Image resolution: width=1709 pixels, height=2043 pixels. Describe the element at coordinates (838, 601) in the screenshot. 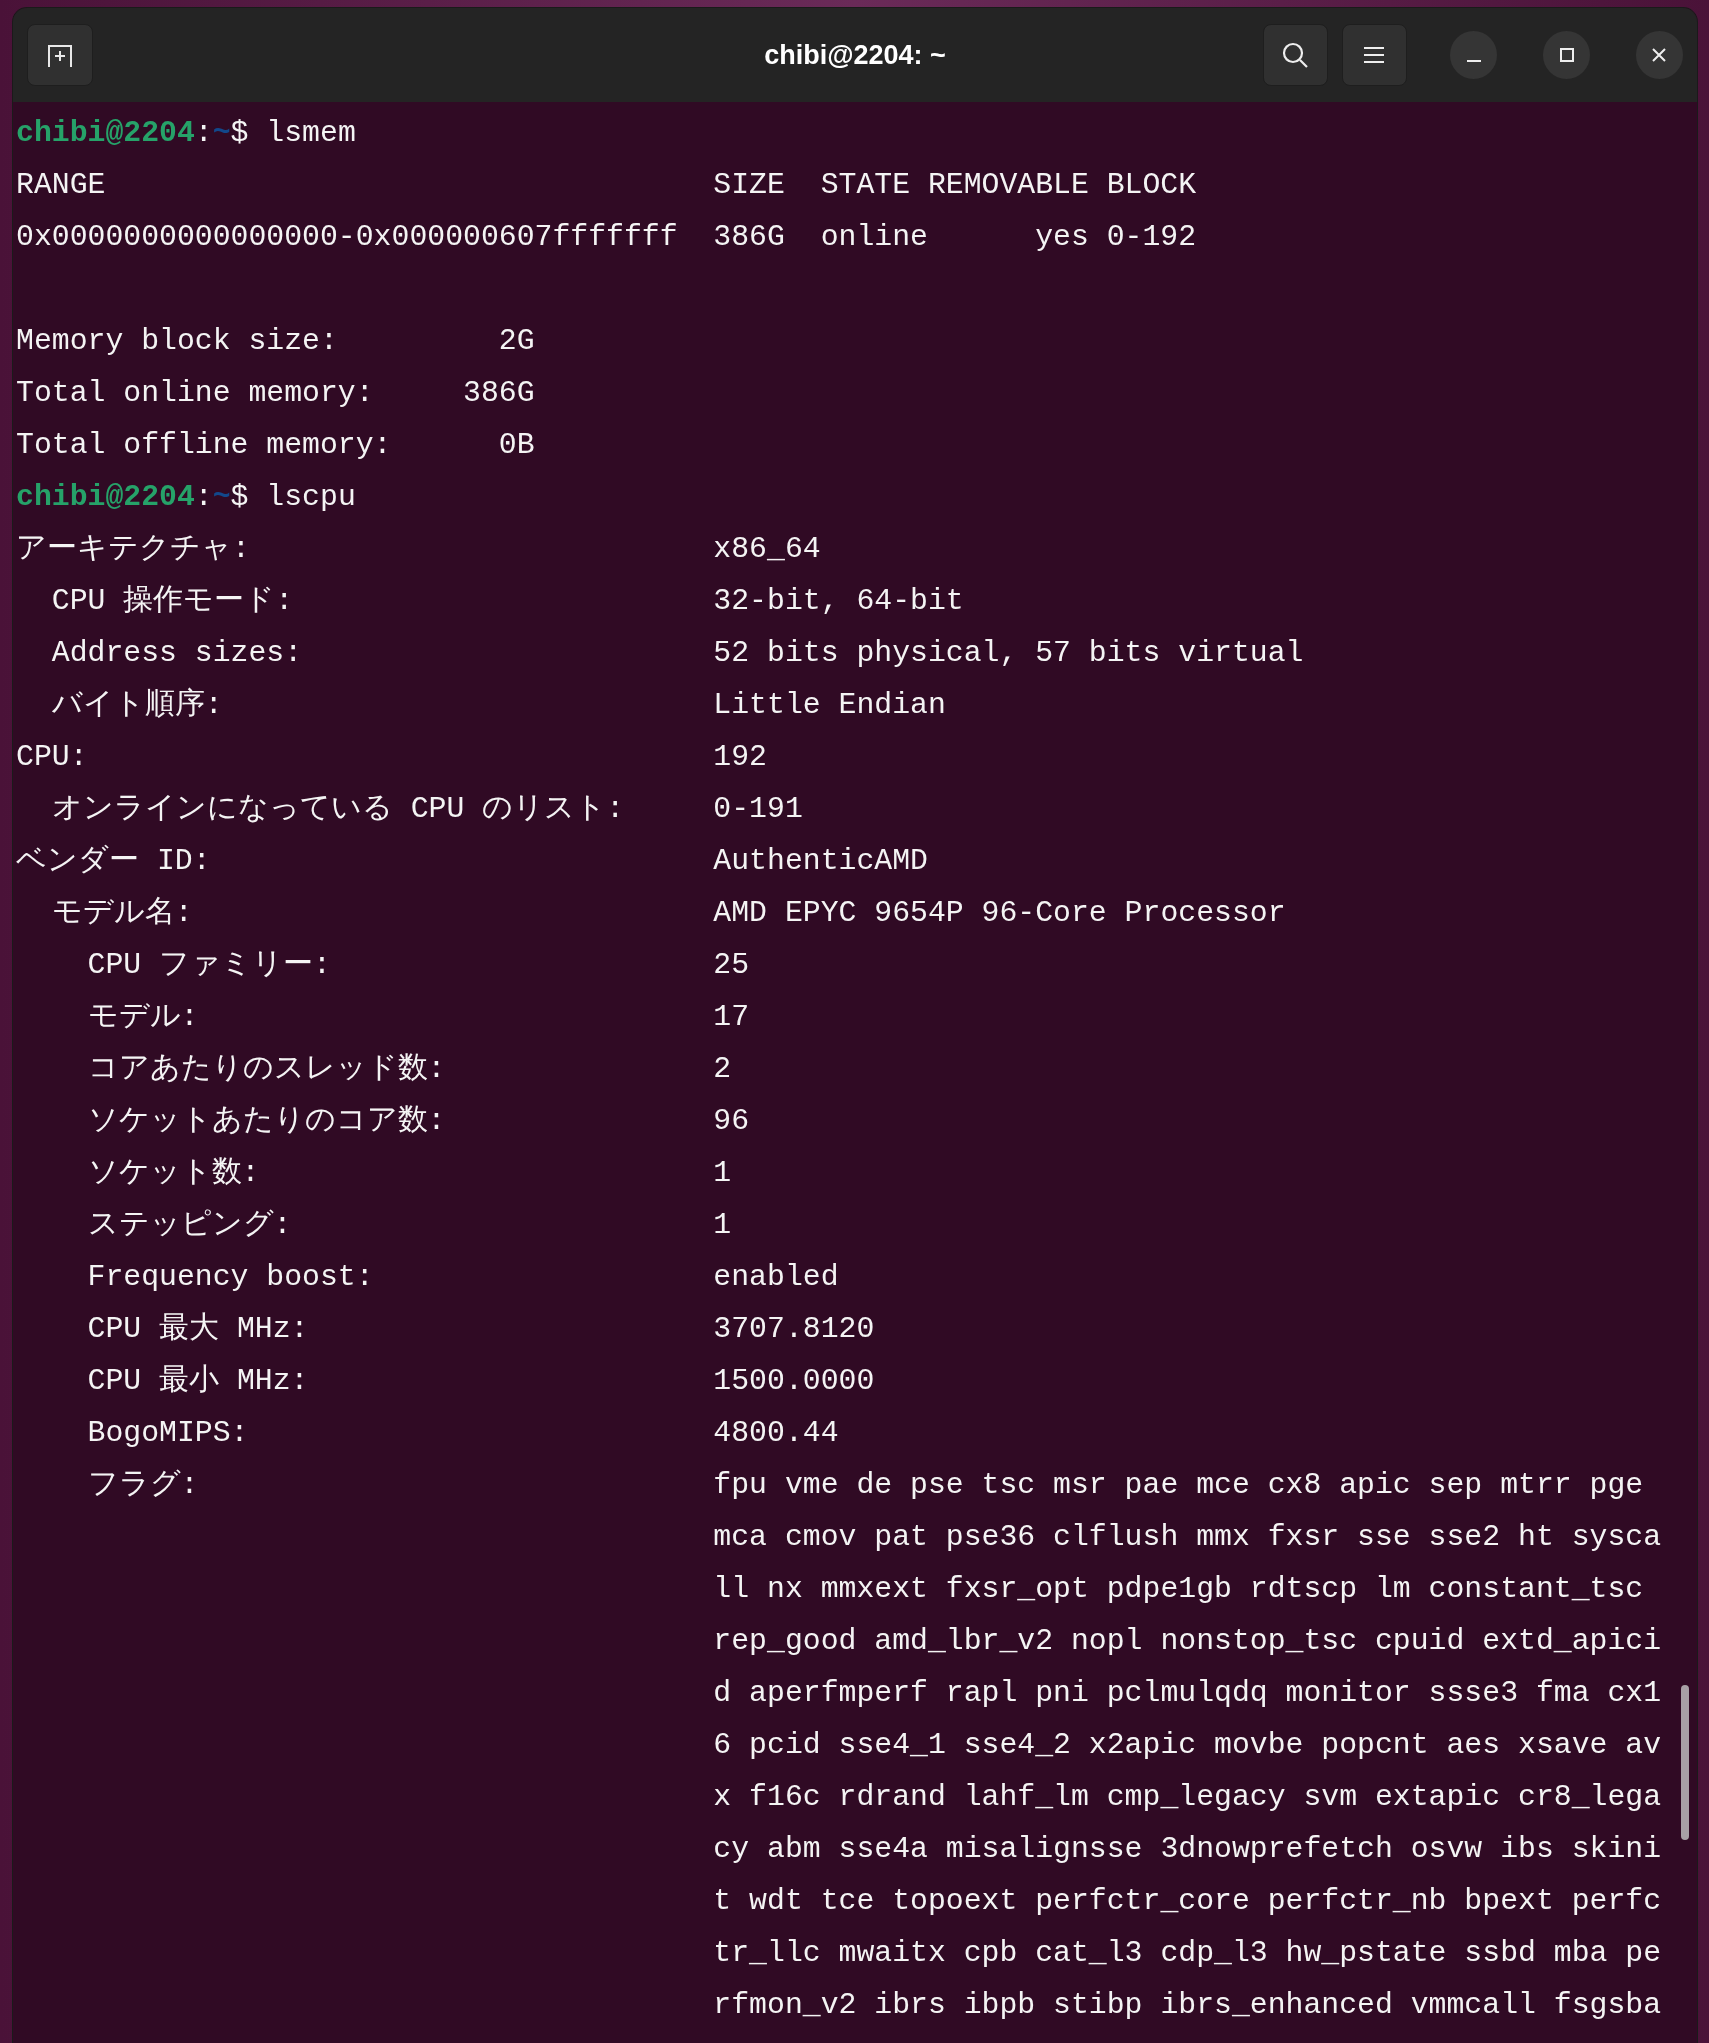

I see `field-value: 32-bit, 64-bit` at that location.